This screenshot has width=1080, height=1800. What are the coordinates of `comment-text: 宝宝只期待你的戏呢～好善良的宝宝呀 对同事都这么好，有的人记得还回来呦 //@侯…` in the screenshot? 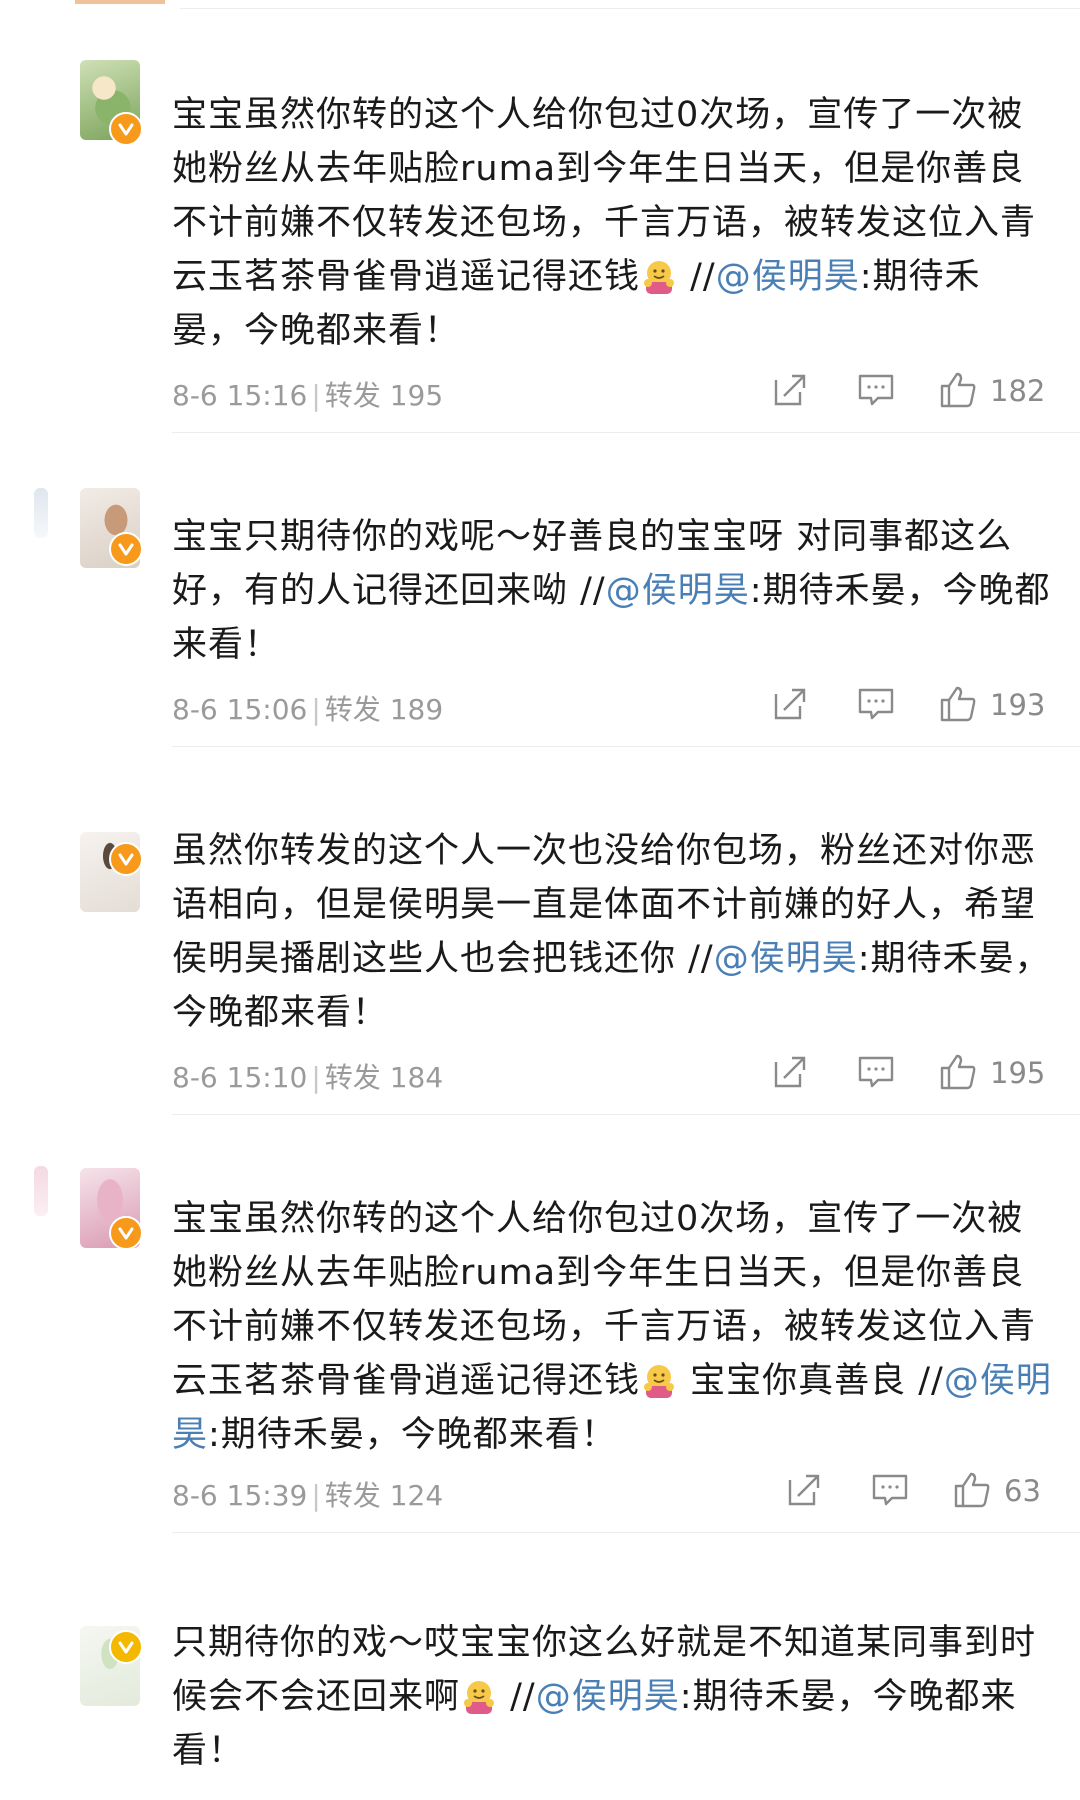 It's located at (611, 591).